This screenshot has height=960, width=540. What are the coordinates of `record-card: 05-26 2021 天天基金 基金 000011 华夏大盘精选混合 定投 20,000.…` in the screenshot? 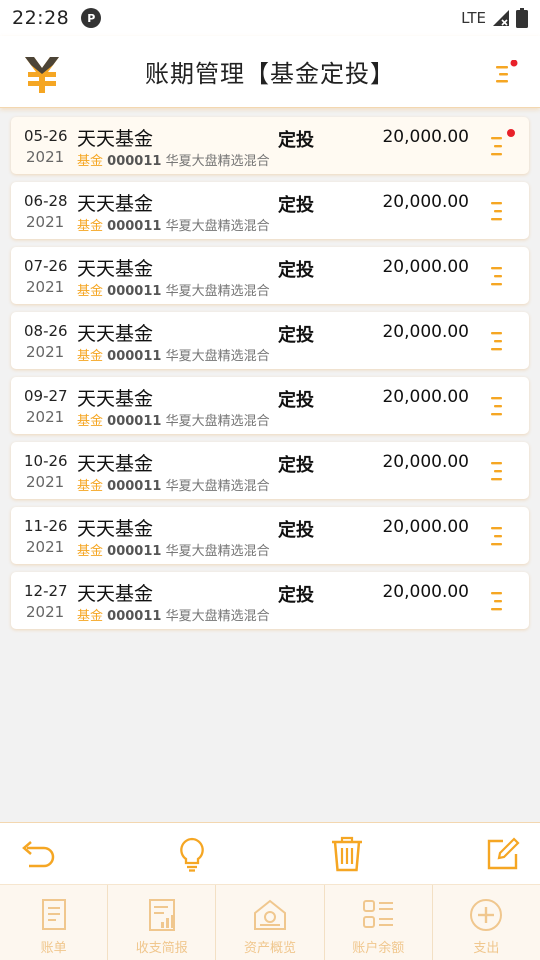 It's located at (270, 145).